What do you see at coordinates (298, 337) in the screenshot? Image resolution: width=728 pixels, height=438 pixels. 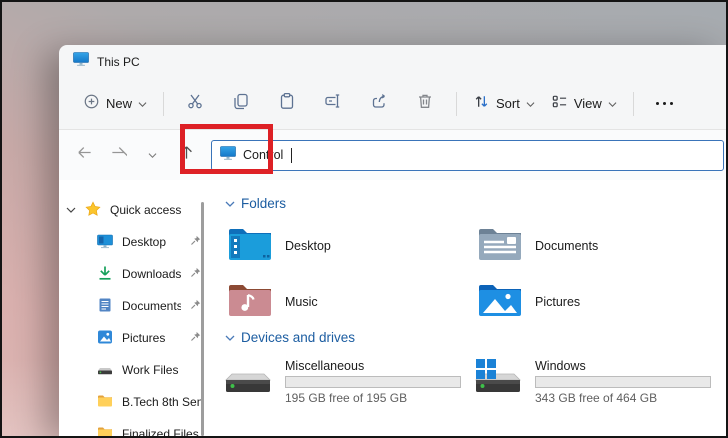 I see `section-title: Devices and drives` at bounding box center [298, 337].